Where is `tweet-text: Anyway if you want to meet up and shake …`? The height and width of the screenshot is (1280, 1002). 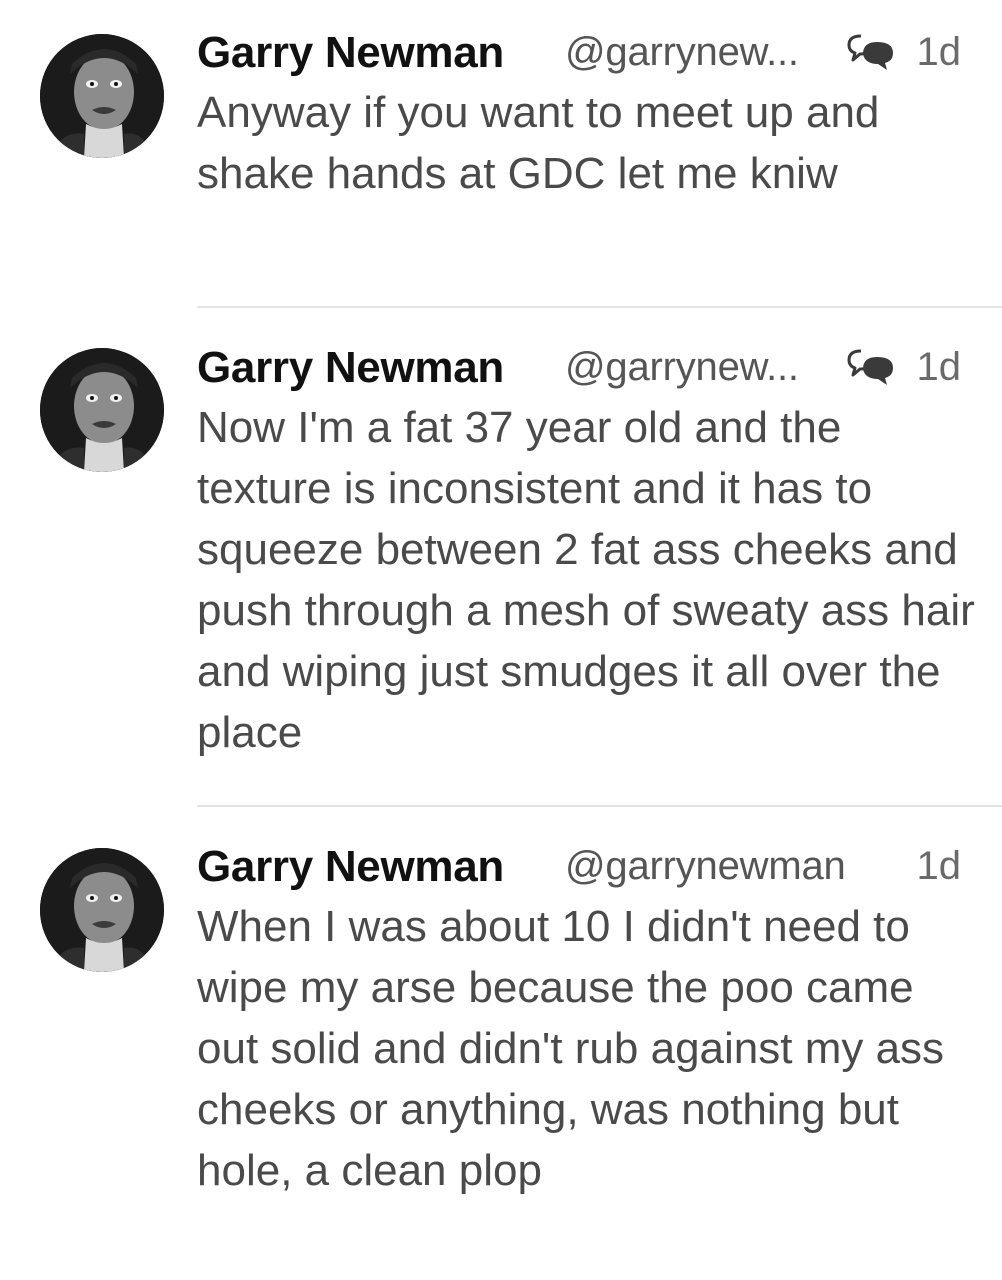 tweet-text: Anyway if you want to meet up and shake … is located at coordinates (538, 143).